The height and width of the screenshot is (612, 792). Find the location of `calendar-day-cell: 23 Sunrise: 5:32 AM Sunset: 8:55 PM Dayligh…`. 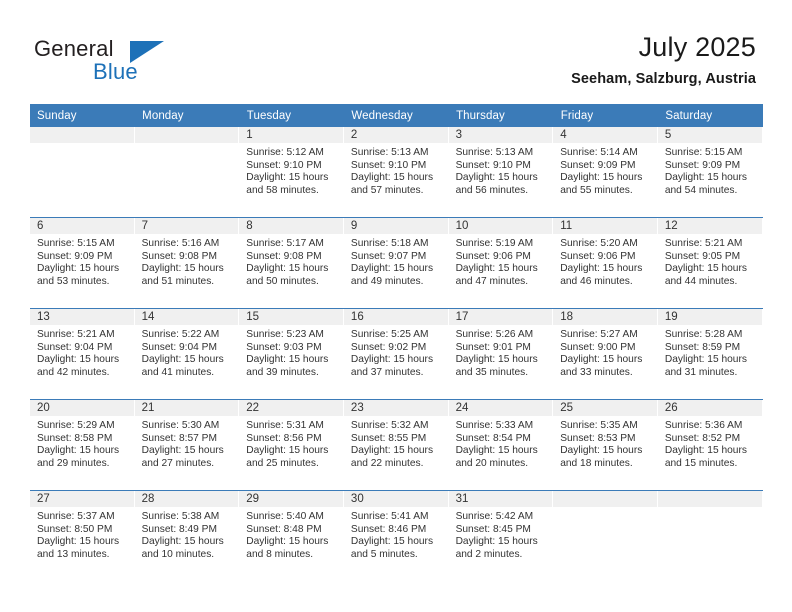

calendar-day-cell: 23 Sunrise: 5:32 AM Sunset: 8:55 PM Dayligh… is located at coordinates (396, 445).